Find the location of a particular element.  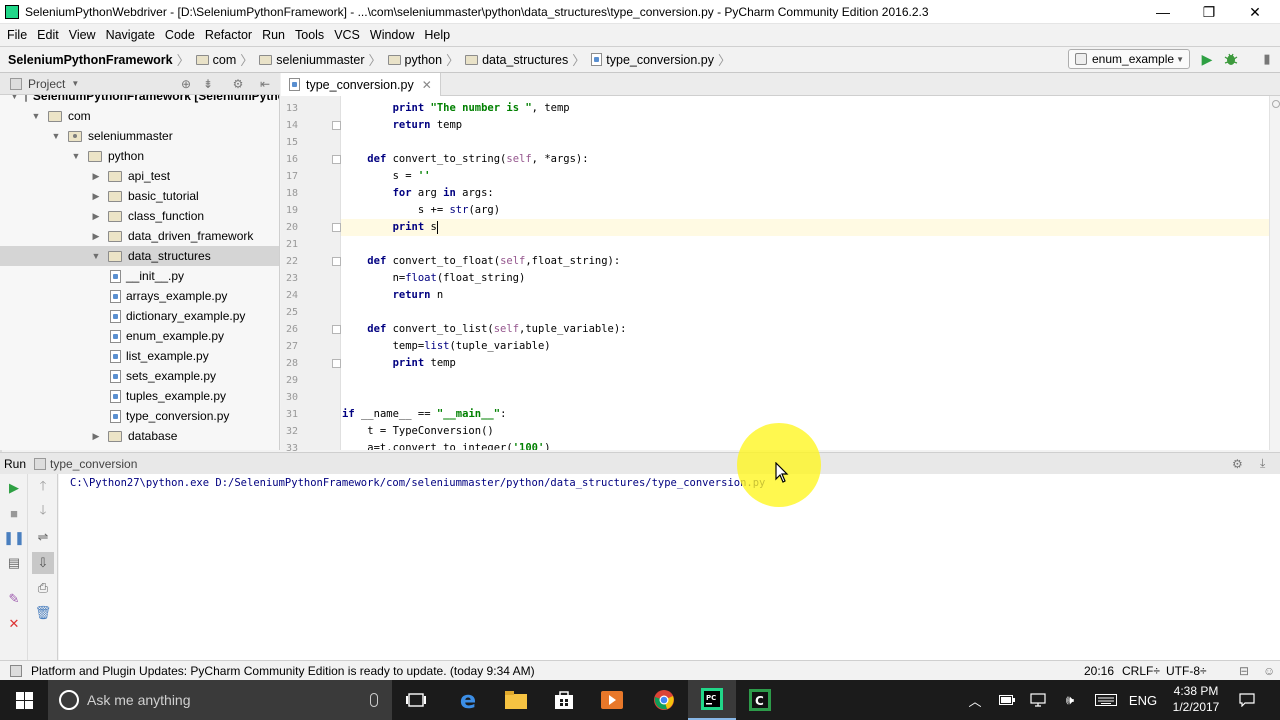

editor-scrollbar is located at coordinates (1274, 273).